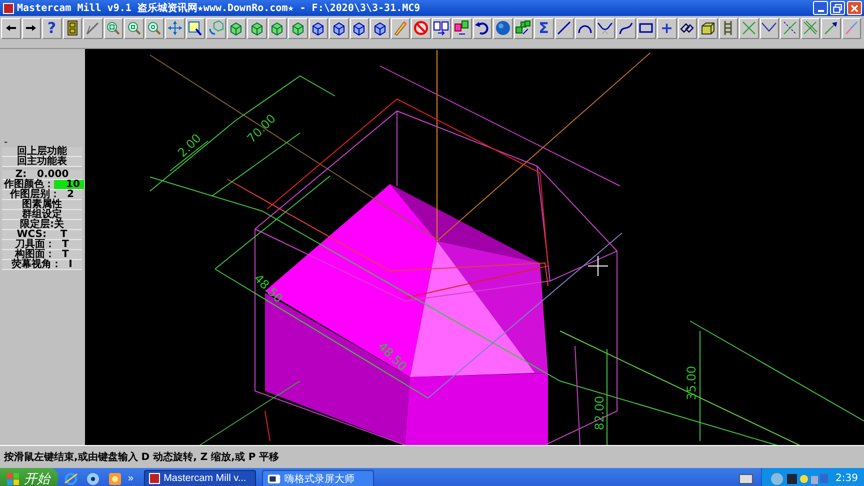 Image resolution: width=864 pixels, height=486 pixels. What do you see at coordinates (821, 11) in the screenshot?
I see `minimize-icon` at bounding box center [821, 11].